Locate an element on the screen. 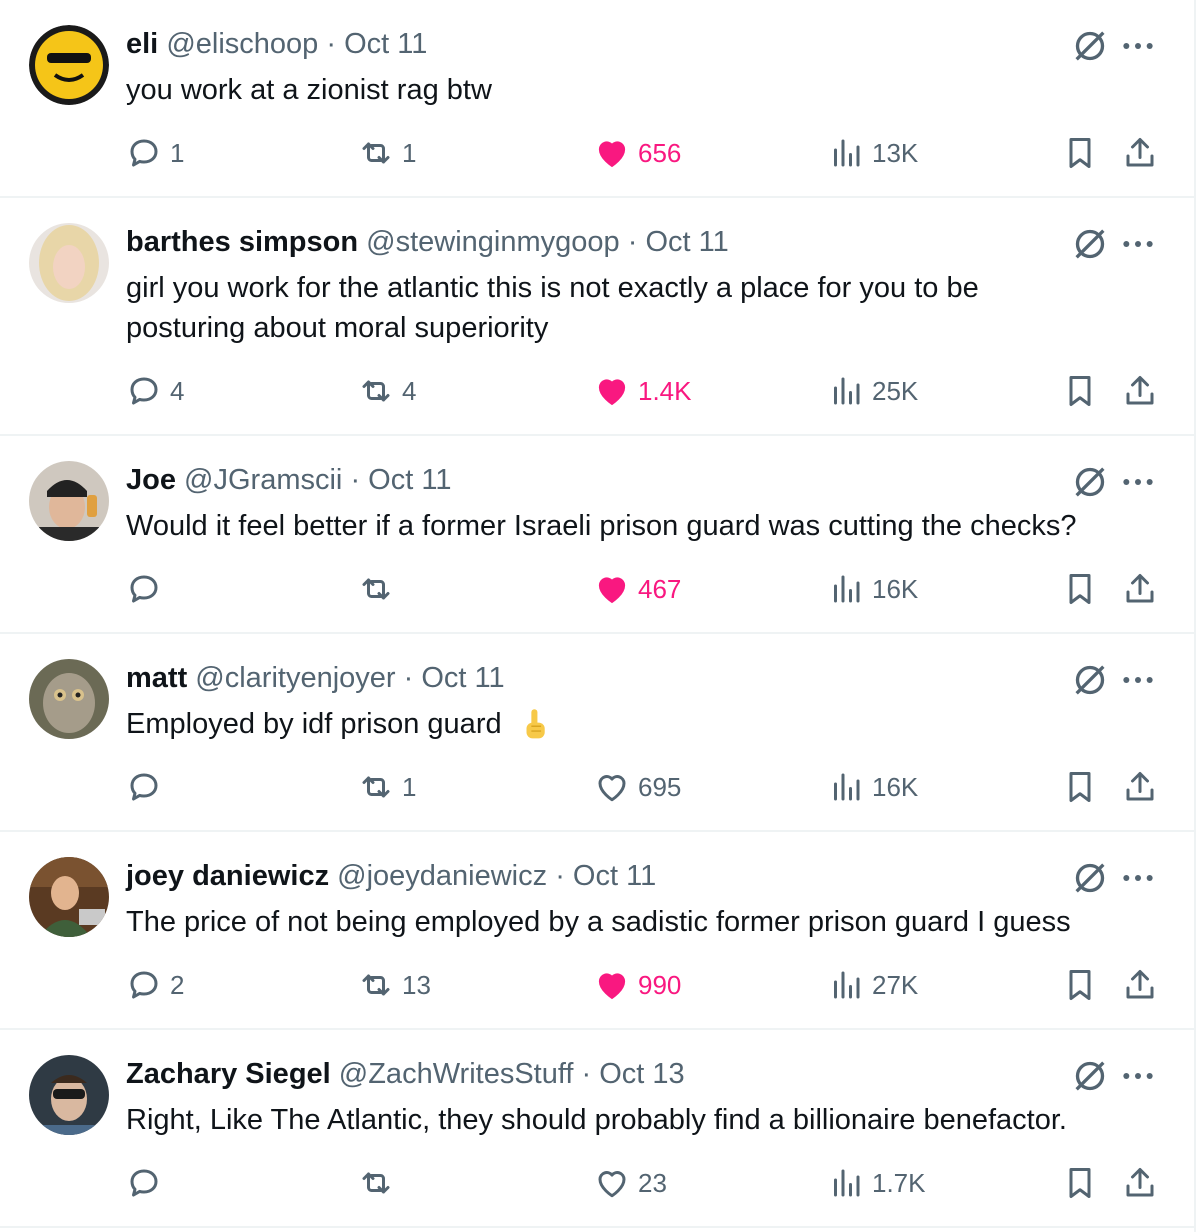 The image size is (1198, 1232). action-bar: 1 1 656 13K is located at coordinates (597, 153).